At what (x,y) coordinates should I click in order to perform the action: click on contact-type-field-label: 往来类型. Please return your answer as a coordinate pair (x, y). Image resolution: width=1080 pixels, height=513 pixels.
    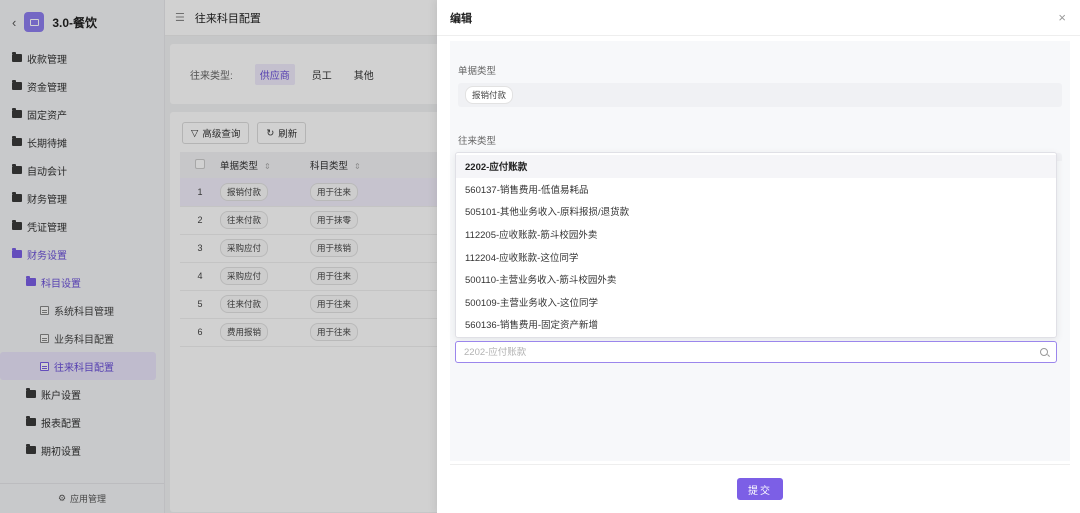
    Looking at the image, I should click on (477, 141).